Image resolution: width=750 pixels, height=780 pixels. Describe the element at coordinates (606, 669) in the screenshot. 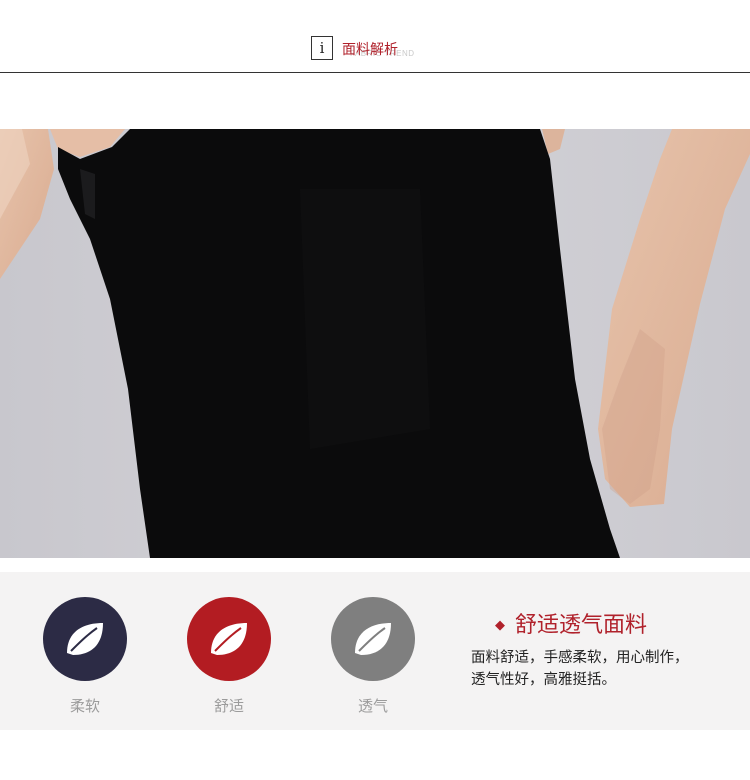

I see `highlight-description: 面料舒适，手感柔软，用心制作， 透气性好，高雅挺括。` at that location.